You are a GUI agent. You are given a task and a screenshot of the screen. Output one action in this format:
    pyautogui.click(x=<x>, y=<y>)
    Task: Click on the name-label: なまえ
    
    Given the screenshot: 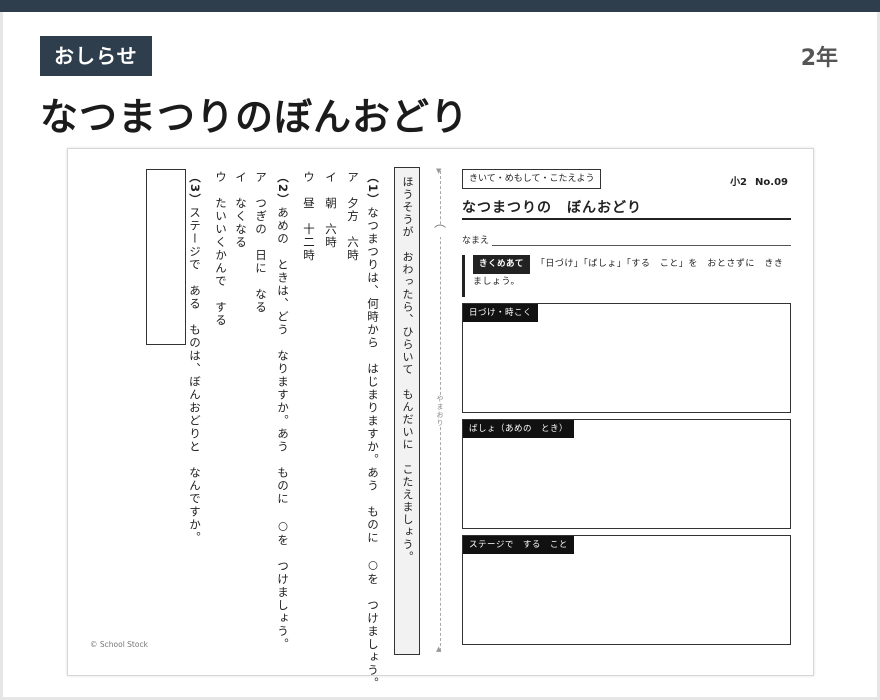 What is the action you would take?
    pyautogui.click(x=476, y=241)
    